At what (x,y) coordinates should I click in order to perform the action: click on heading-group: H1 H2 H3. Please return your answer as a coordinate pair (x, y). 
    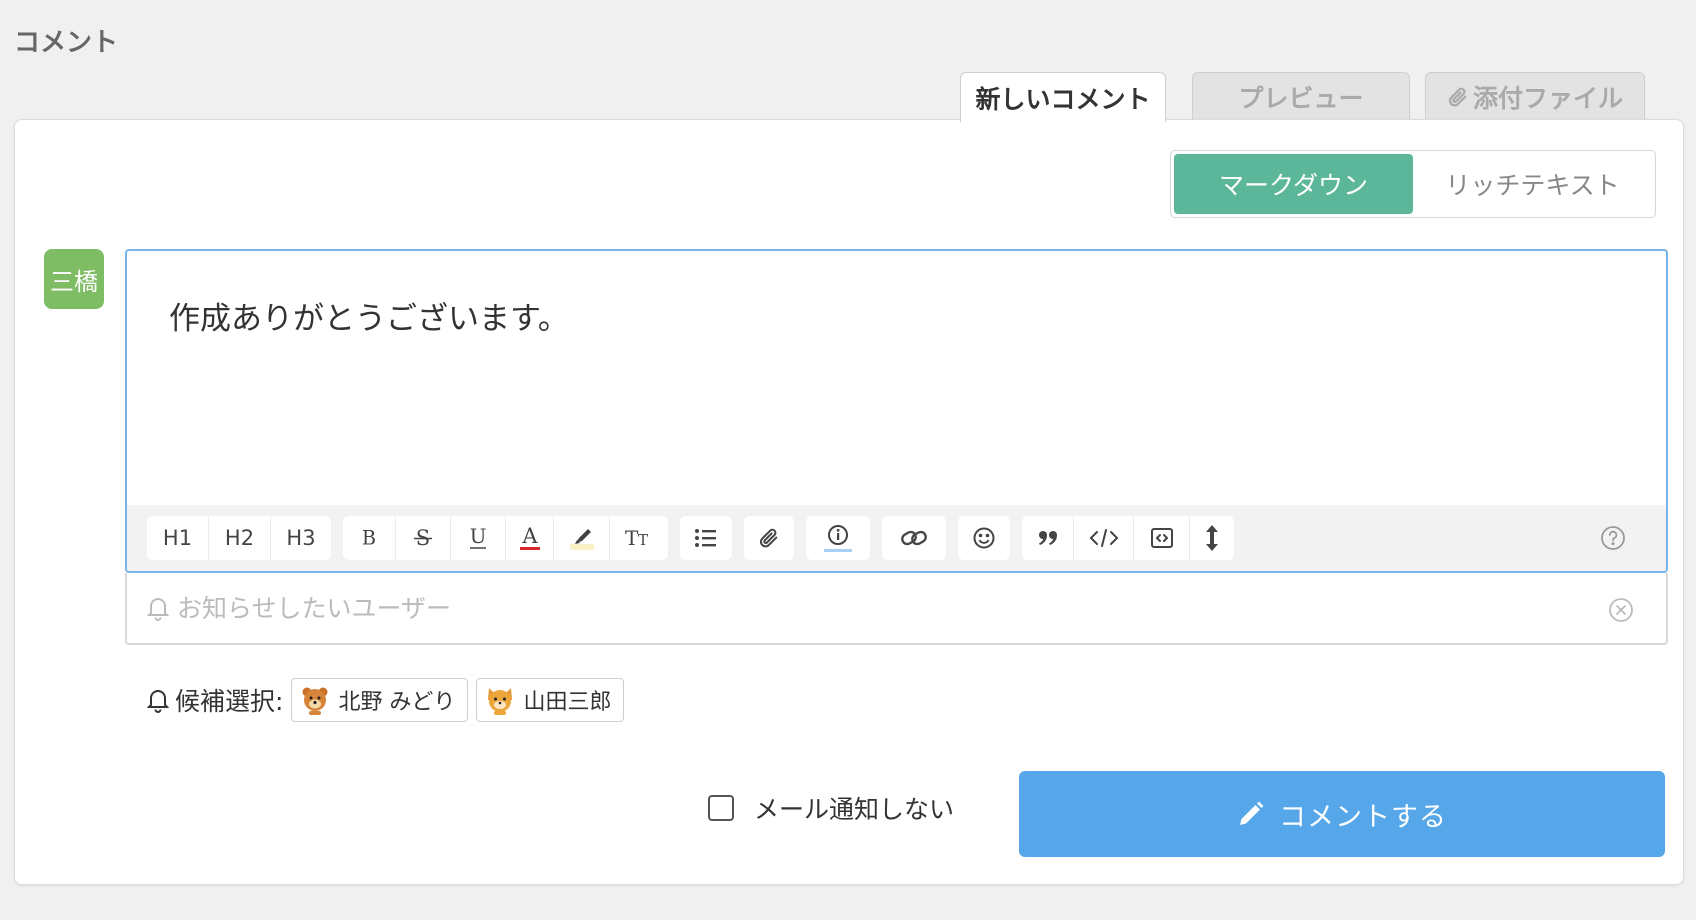
    Looking at the image, I should click on (239, 538).